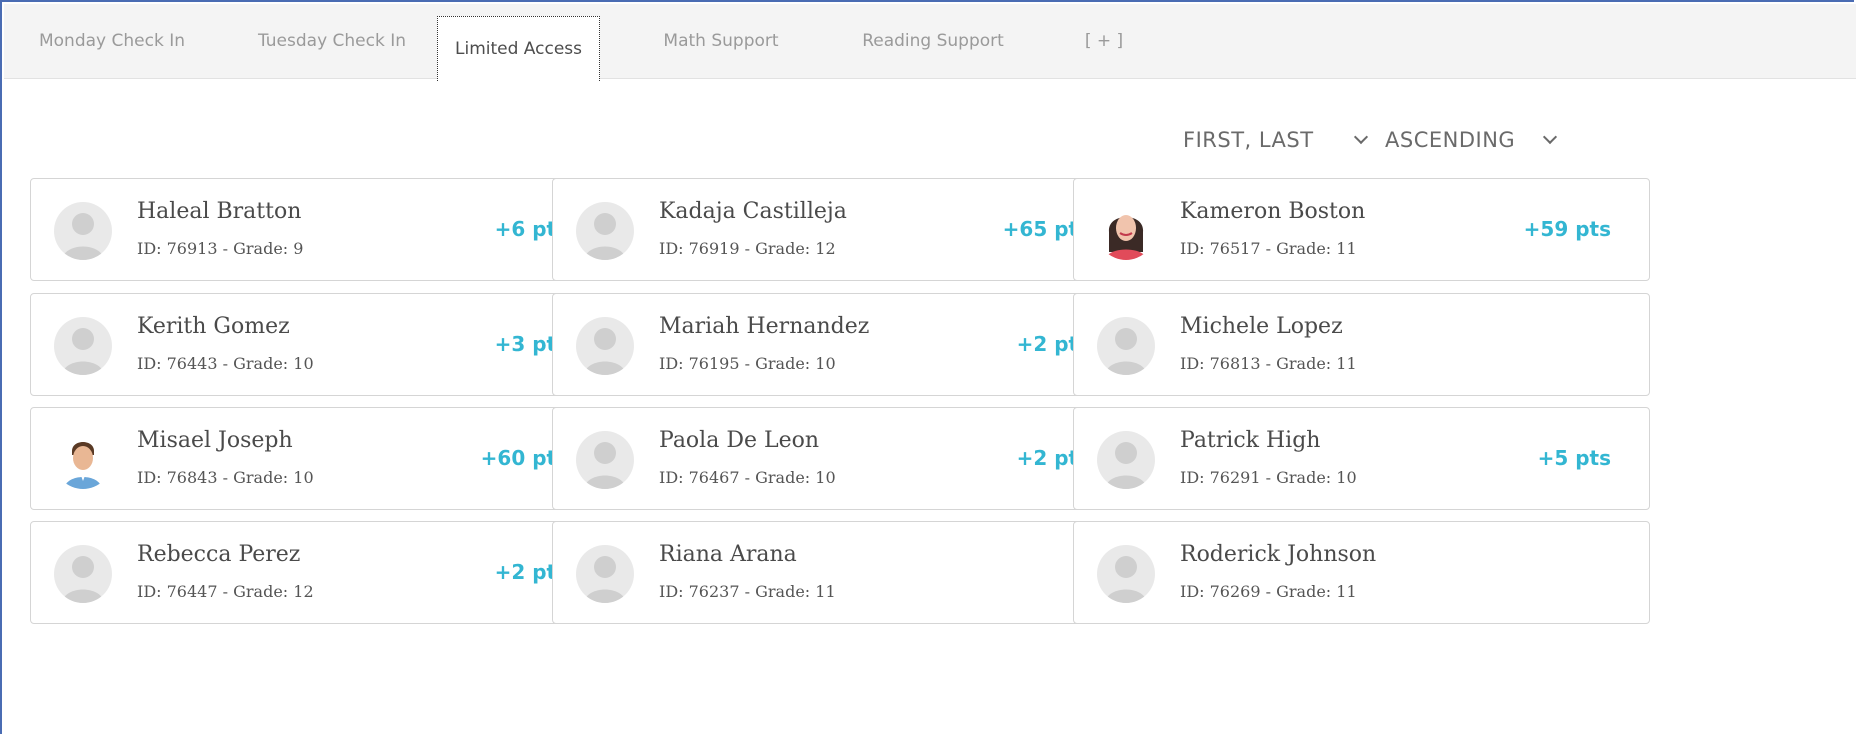  What do you see at coordinates (1273, 211) in the screenshot?
I see `student-name: Kameron Boston` at bounding box center [1273, 211].